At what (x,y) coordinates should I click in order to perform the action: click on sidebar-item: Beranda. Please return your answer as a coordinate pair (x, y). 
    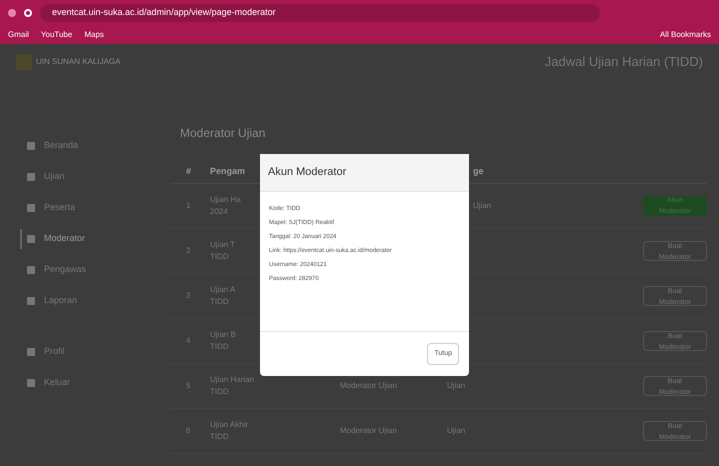
    Looking at the image, I should click on (98, 146).